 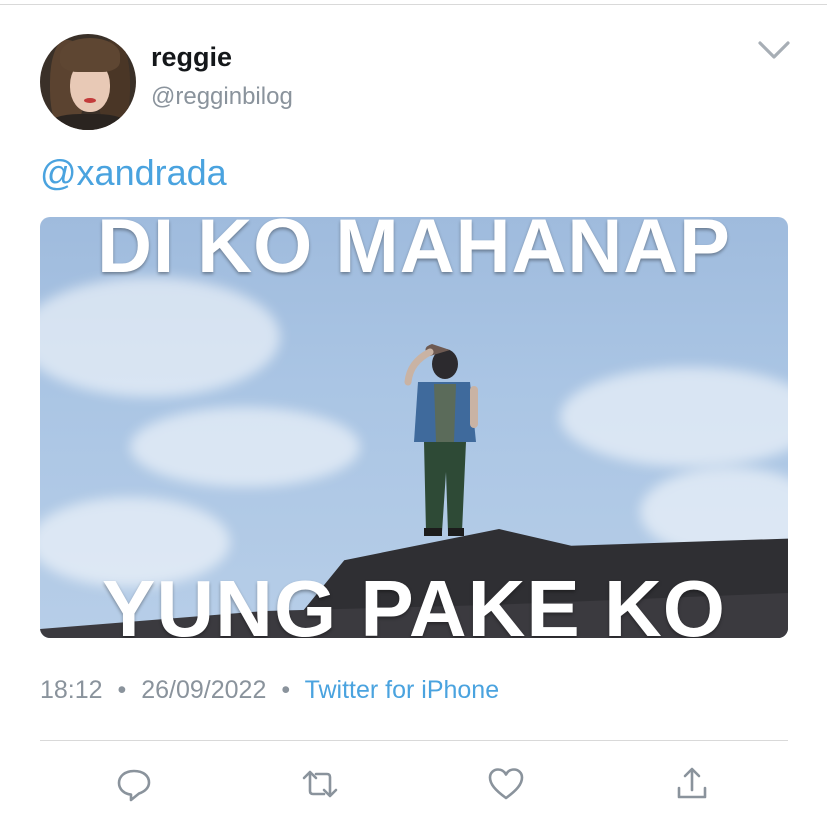 I want to click on retweet-icon, so click(x=320, y=784).